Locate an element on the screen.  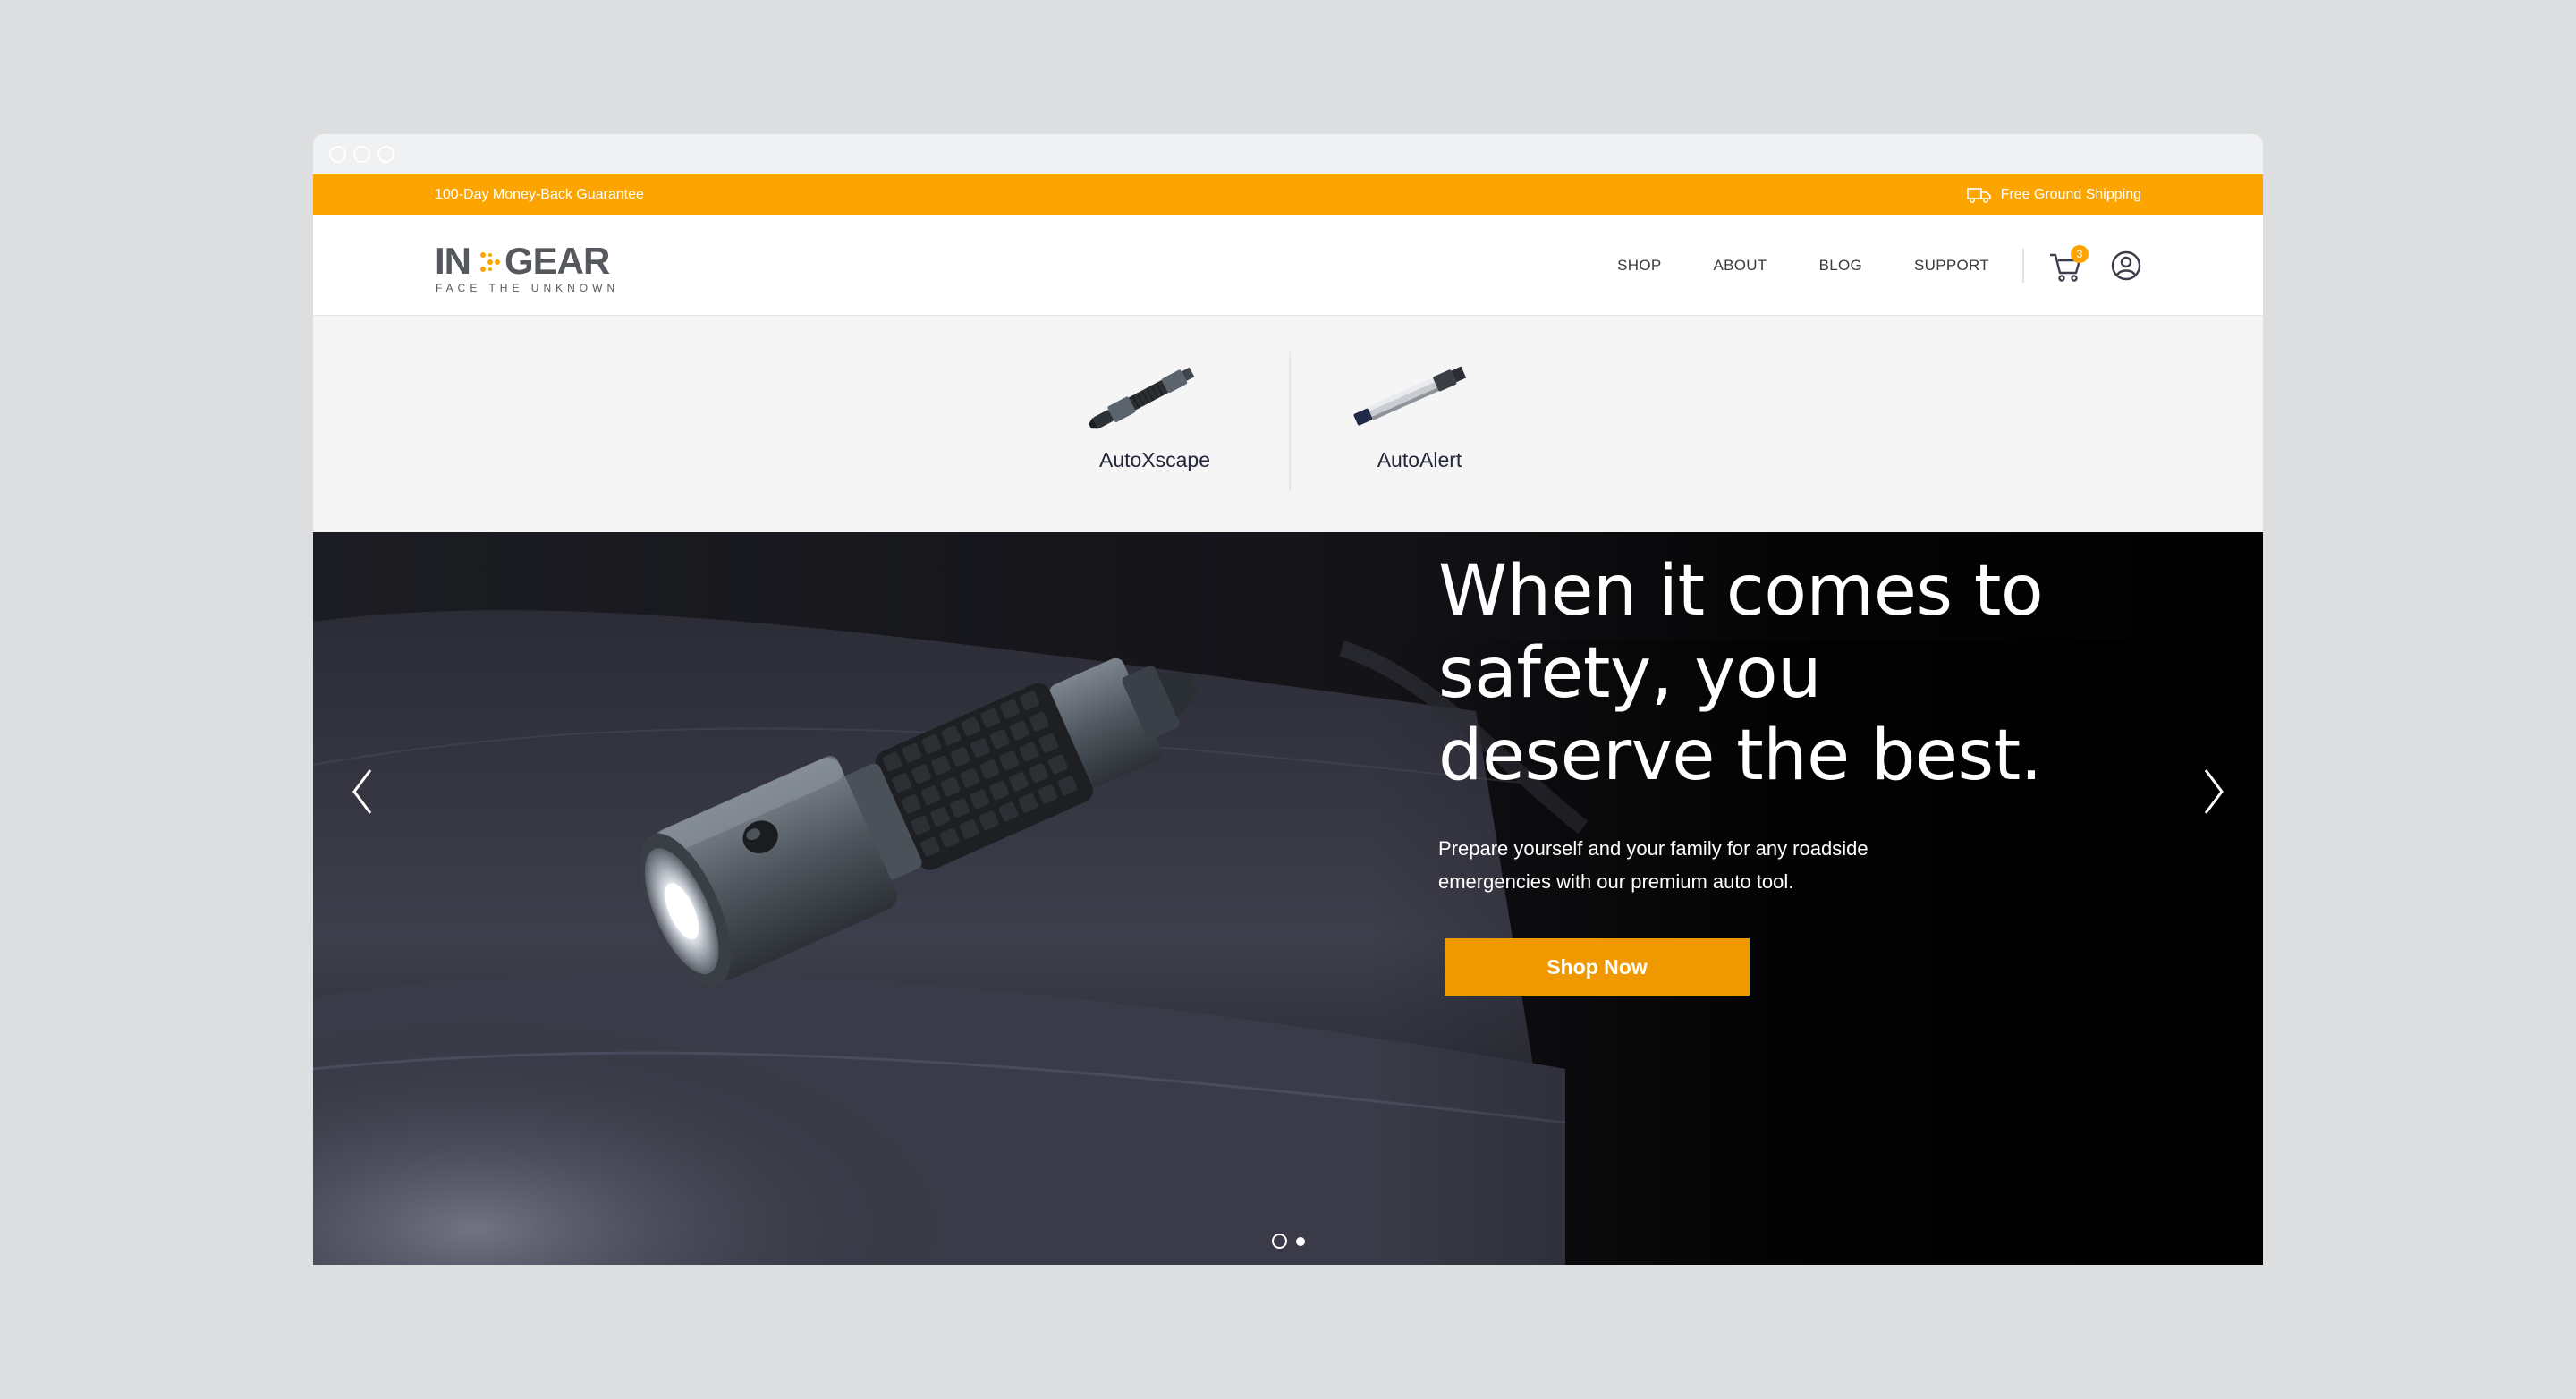
user-icon is located at coordinates (2126, 265).